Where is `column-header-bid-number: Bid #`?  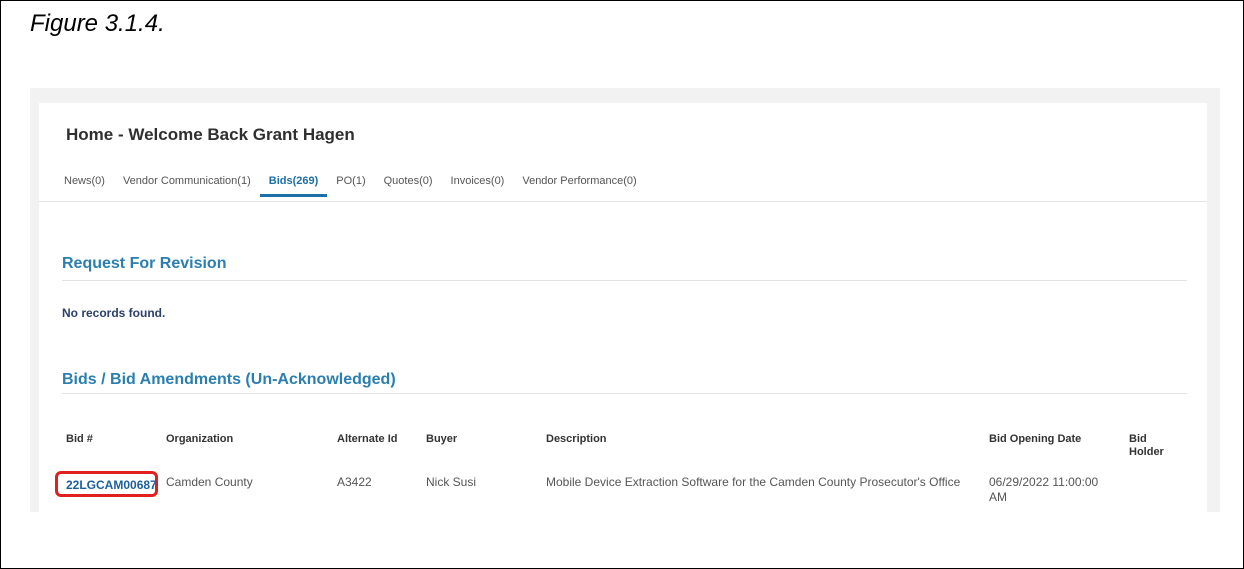
column-header-bid-number: Bid # is located at coordinates (79, 439).